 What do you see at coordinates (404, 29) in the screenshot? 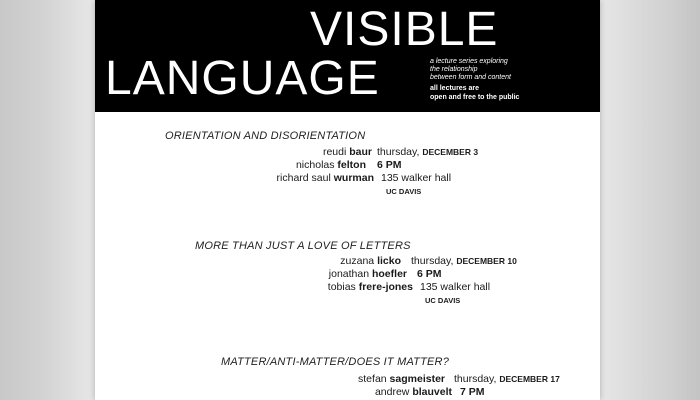
I see `title-line-visible: VISIBLE` at bounding box center [404, 29].